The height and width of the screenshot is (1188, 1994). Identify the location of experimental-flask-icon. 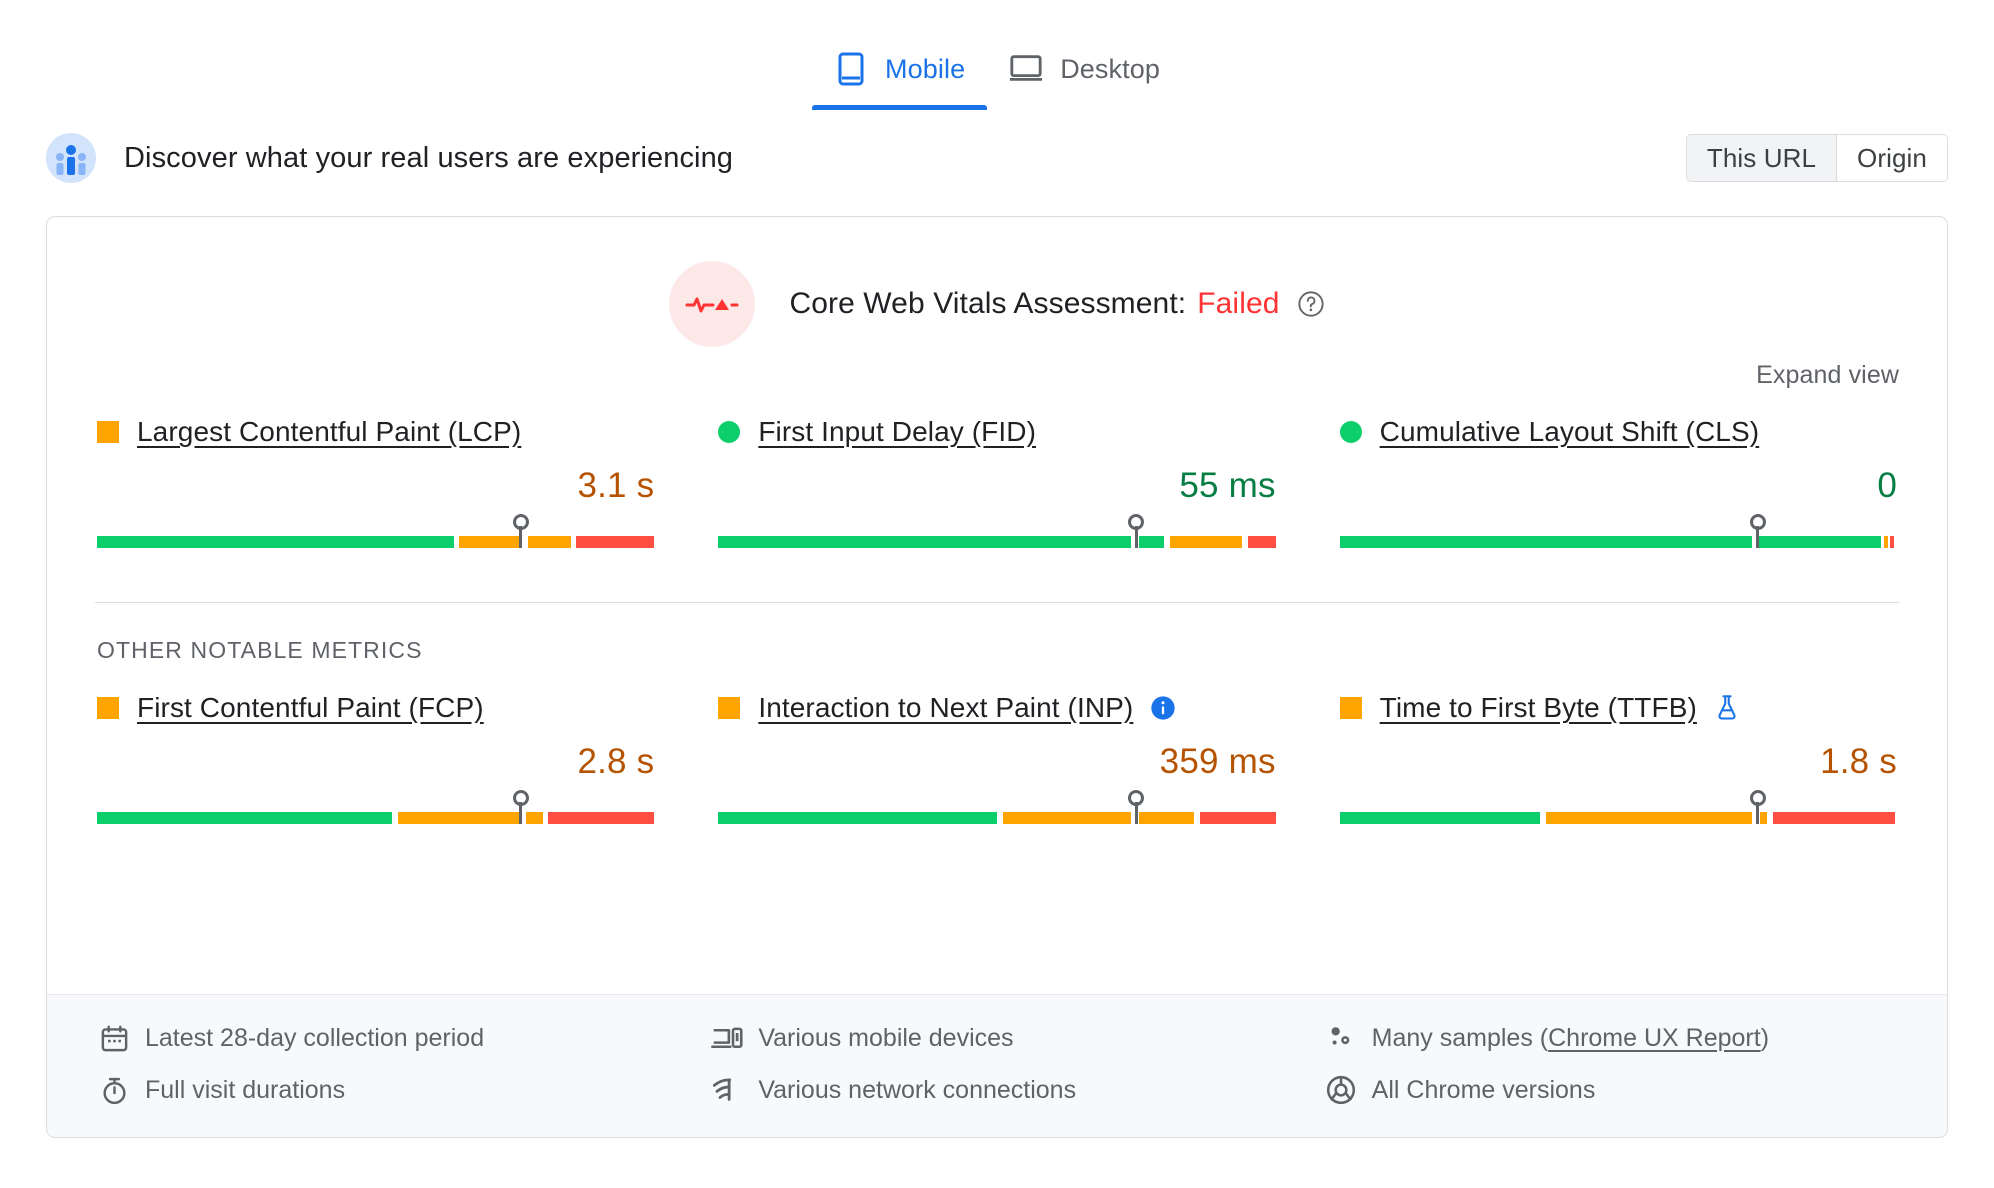
(1727, 708).